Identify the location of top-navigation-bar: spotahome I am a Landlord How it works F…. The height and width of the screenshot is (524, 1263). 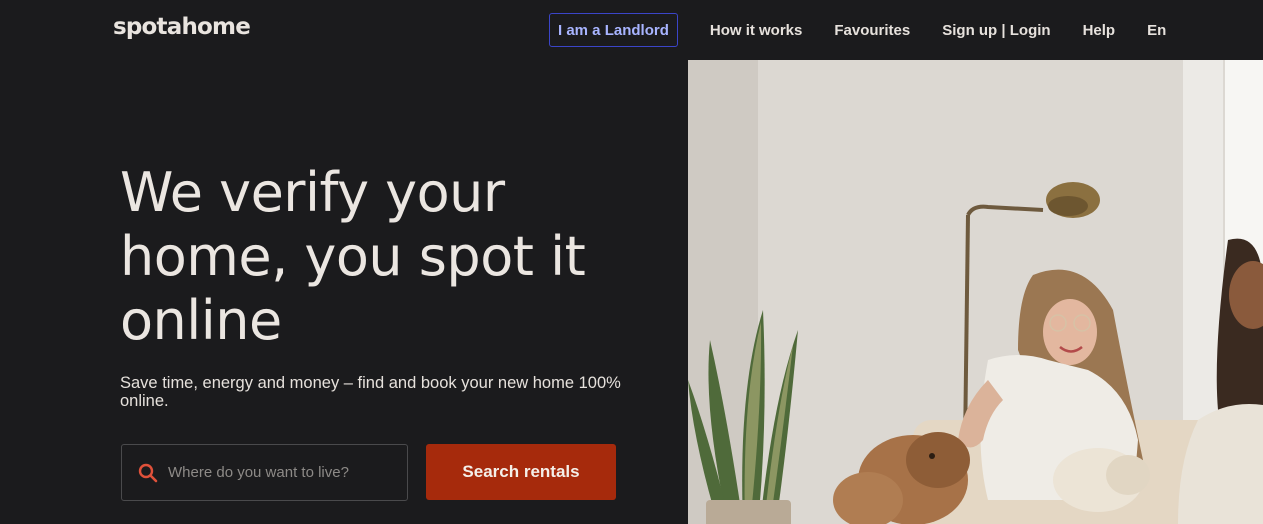
(631, 30).